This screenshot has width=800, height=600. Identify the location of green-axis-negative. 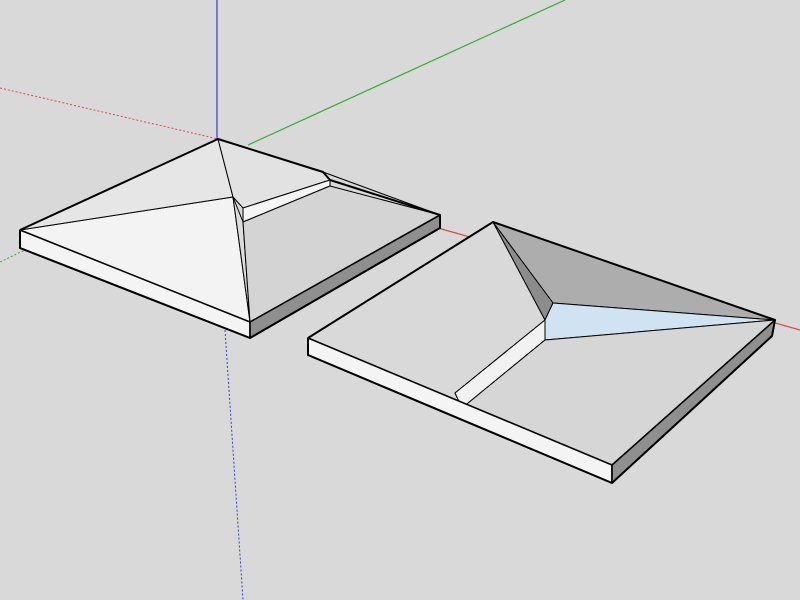
(13, 256).